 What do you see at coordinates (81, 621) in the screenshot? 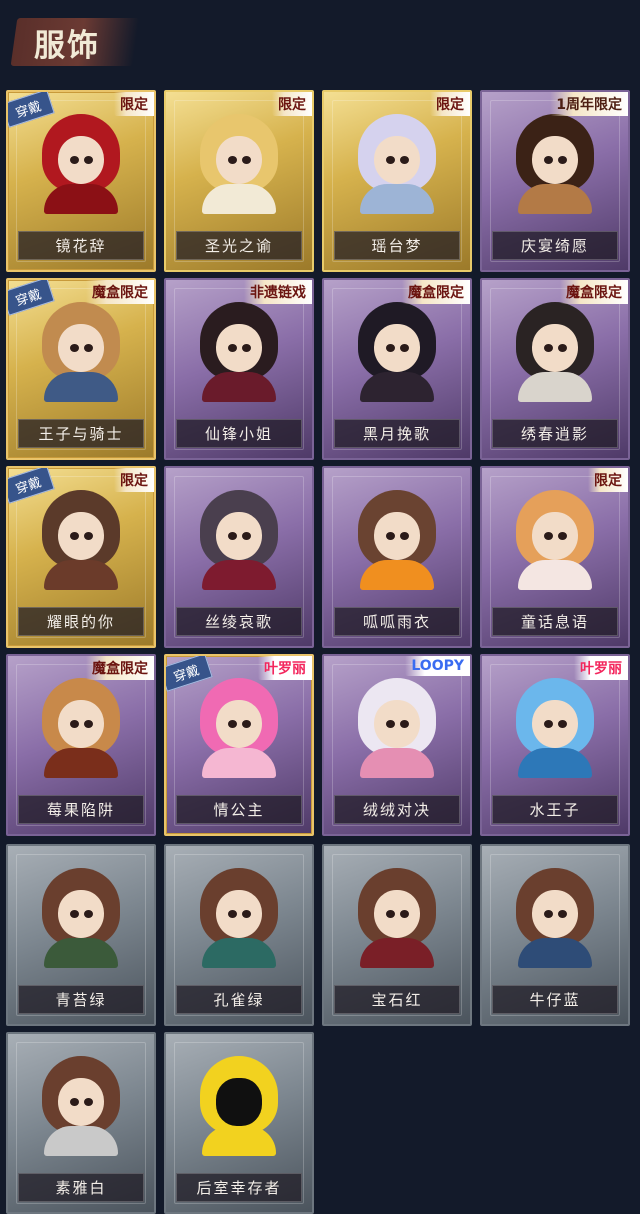
I see `outfit-name: 耀眼的你` at bounding box center [81, 621].